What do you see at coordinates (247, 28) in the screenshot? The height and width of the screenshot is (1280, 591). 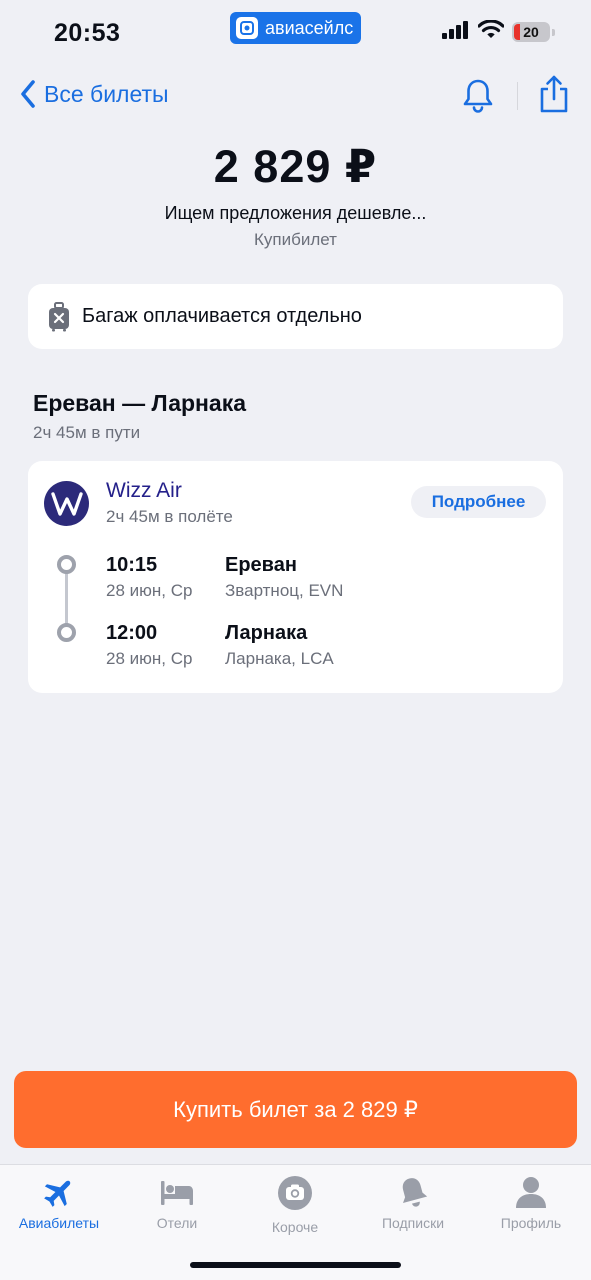 I see `aviasales-logo-icon` at bounding box center [247, 28].